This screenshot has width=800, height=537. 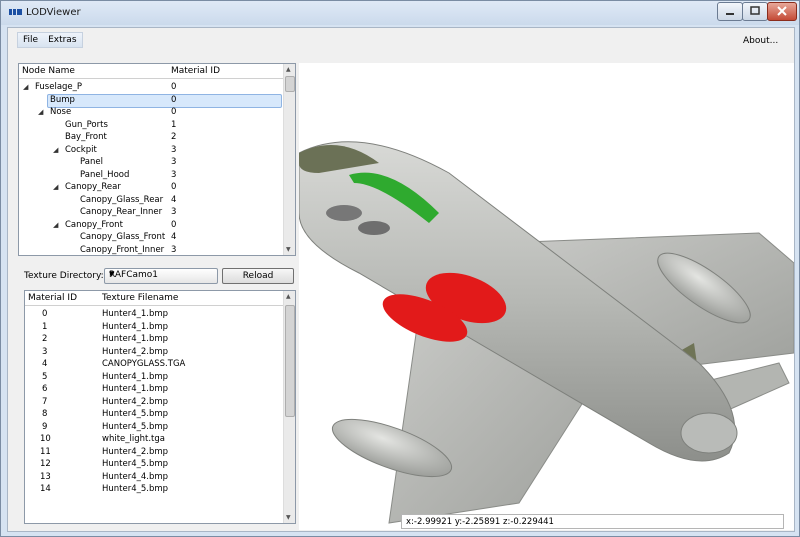 I want to click on tree-row: Panel_Hood 3, so click(x=151, y=175).